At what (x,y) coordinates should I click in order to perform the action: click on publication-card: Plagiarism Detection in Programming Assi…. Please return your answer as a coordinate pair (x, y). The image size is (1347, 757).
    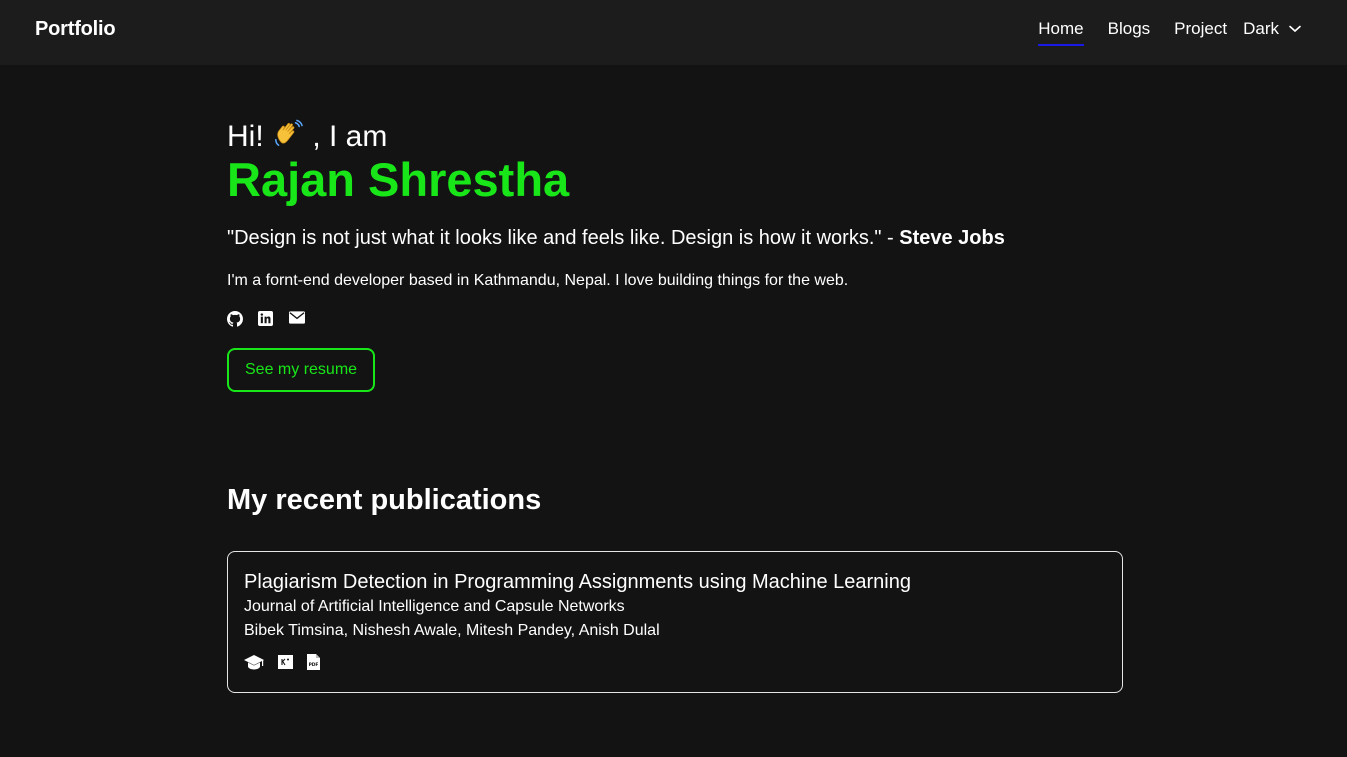
    Looking at the image, I should click on (675, 622).